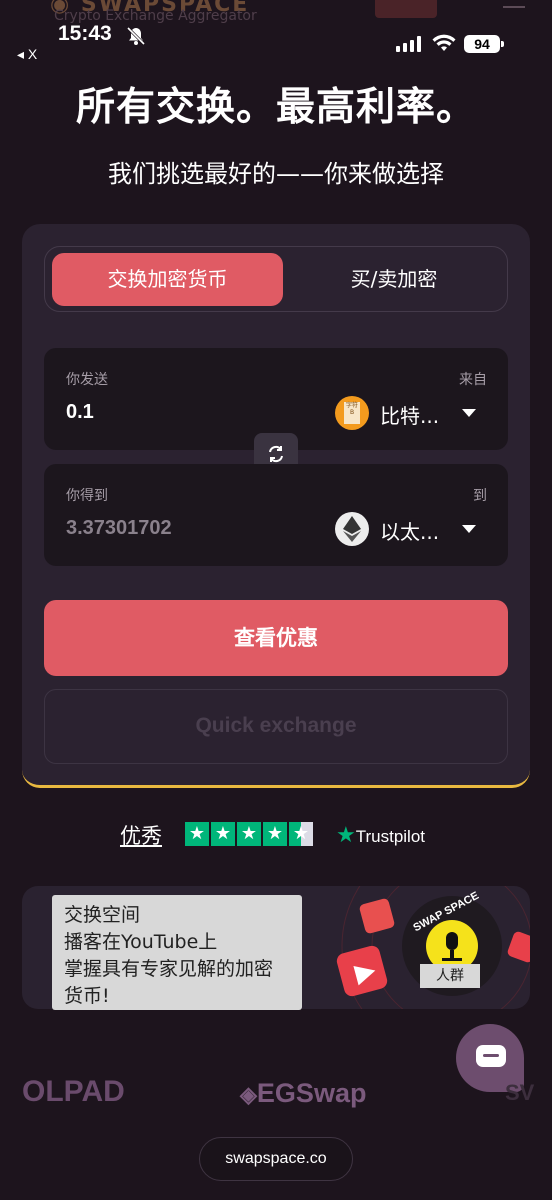 The width and height of the screenshot is (552, 1200). Describe the element at coordinates (85, 33) in the screenshot. I see `status-time: 15:43` at that location.